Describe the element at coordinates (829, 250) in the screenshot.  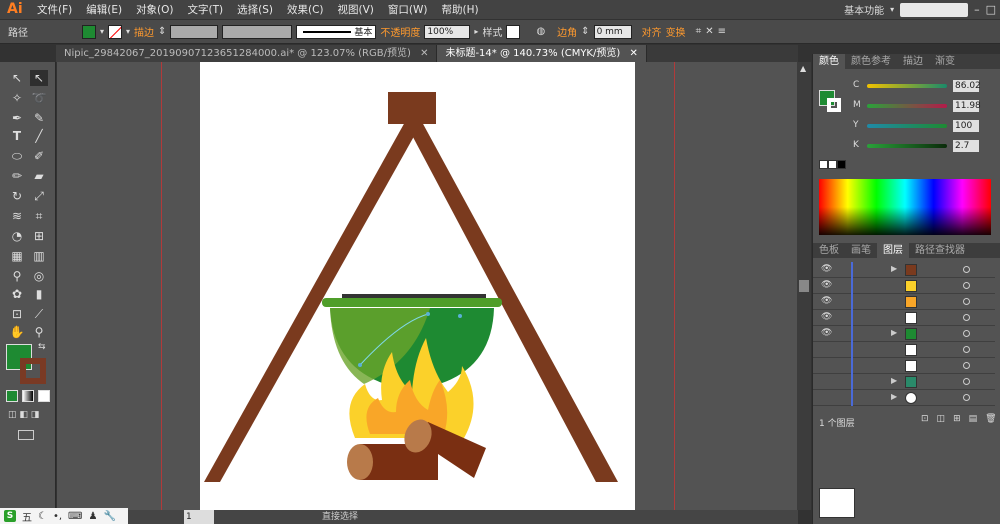
I see `tab-swatches: 色板` at that location.